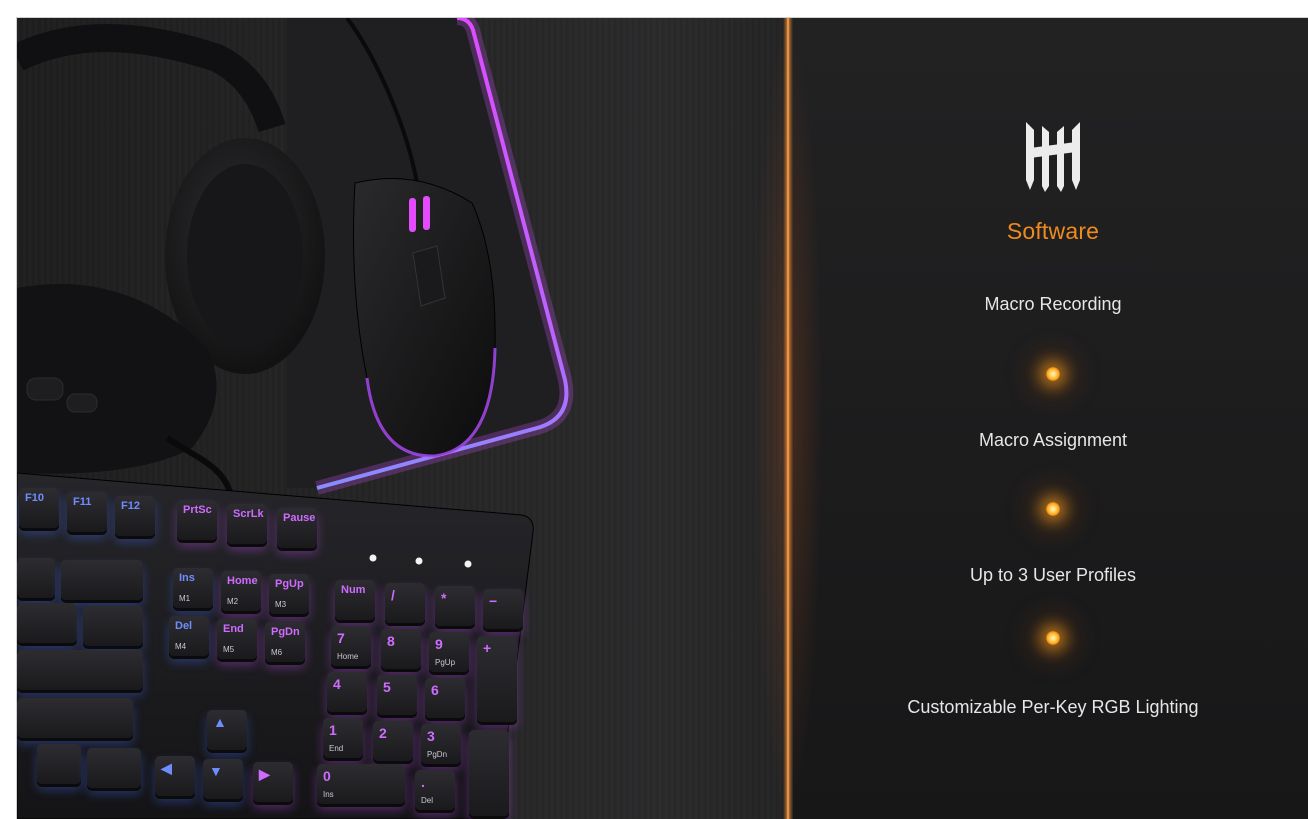 This screenshot has width=1308, height=819. Describe the element at coordinates (248, 514) in the screenshot. I see `key-label: ScrLk` at that location.